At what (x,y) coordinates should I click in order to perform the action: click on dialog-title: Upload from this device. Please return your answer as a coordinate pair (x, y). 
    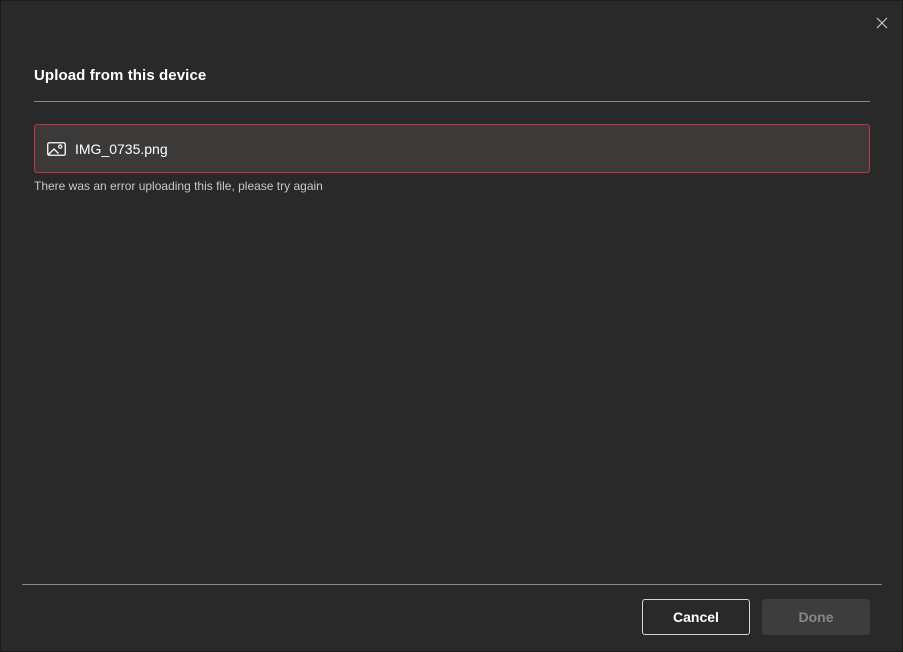
    Looking at the image, I should click on (120, 75).